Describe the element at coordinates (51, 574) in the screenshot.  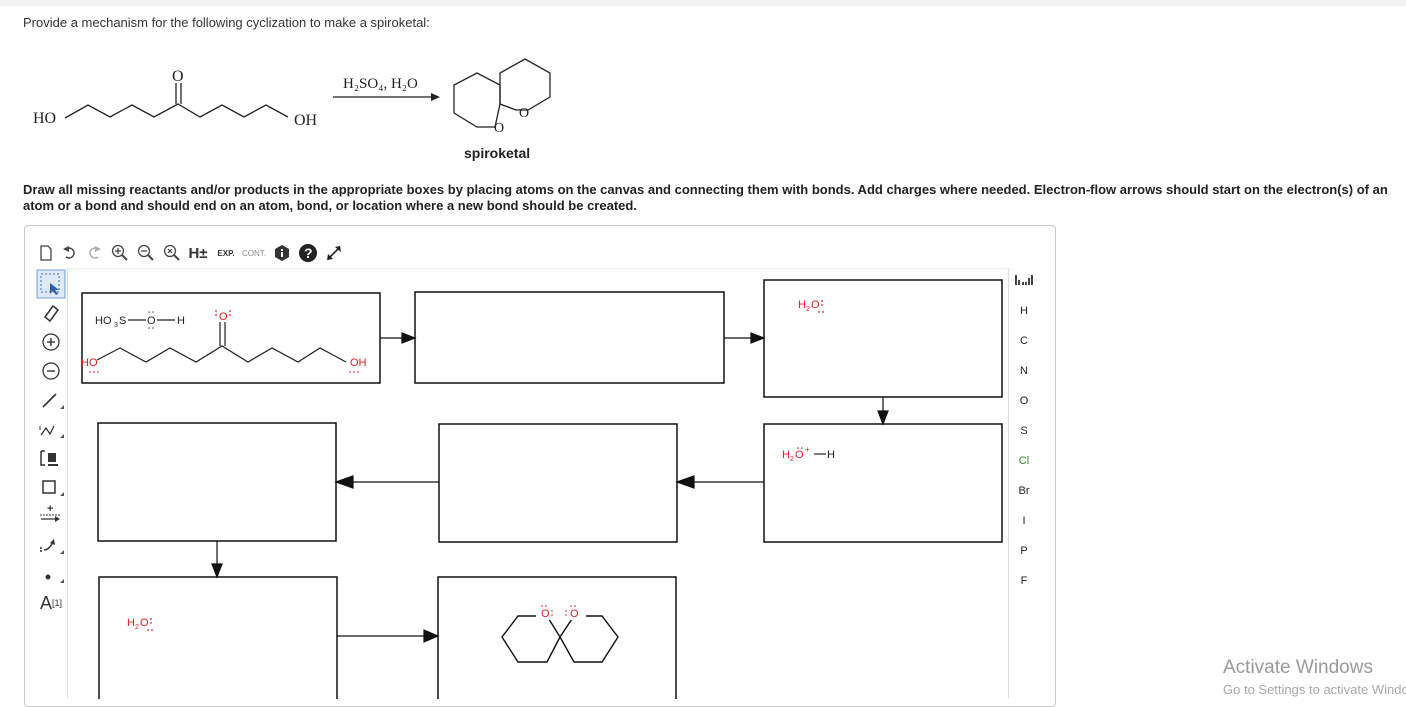
I see `lone-pair-dot-icon` at that location.